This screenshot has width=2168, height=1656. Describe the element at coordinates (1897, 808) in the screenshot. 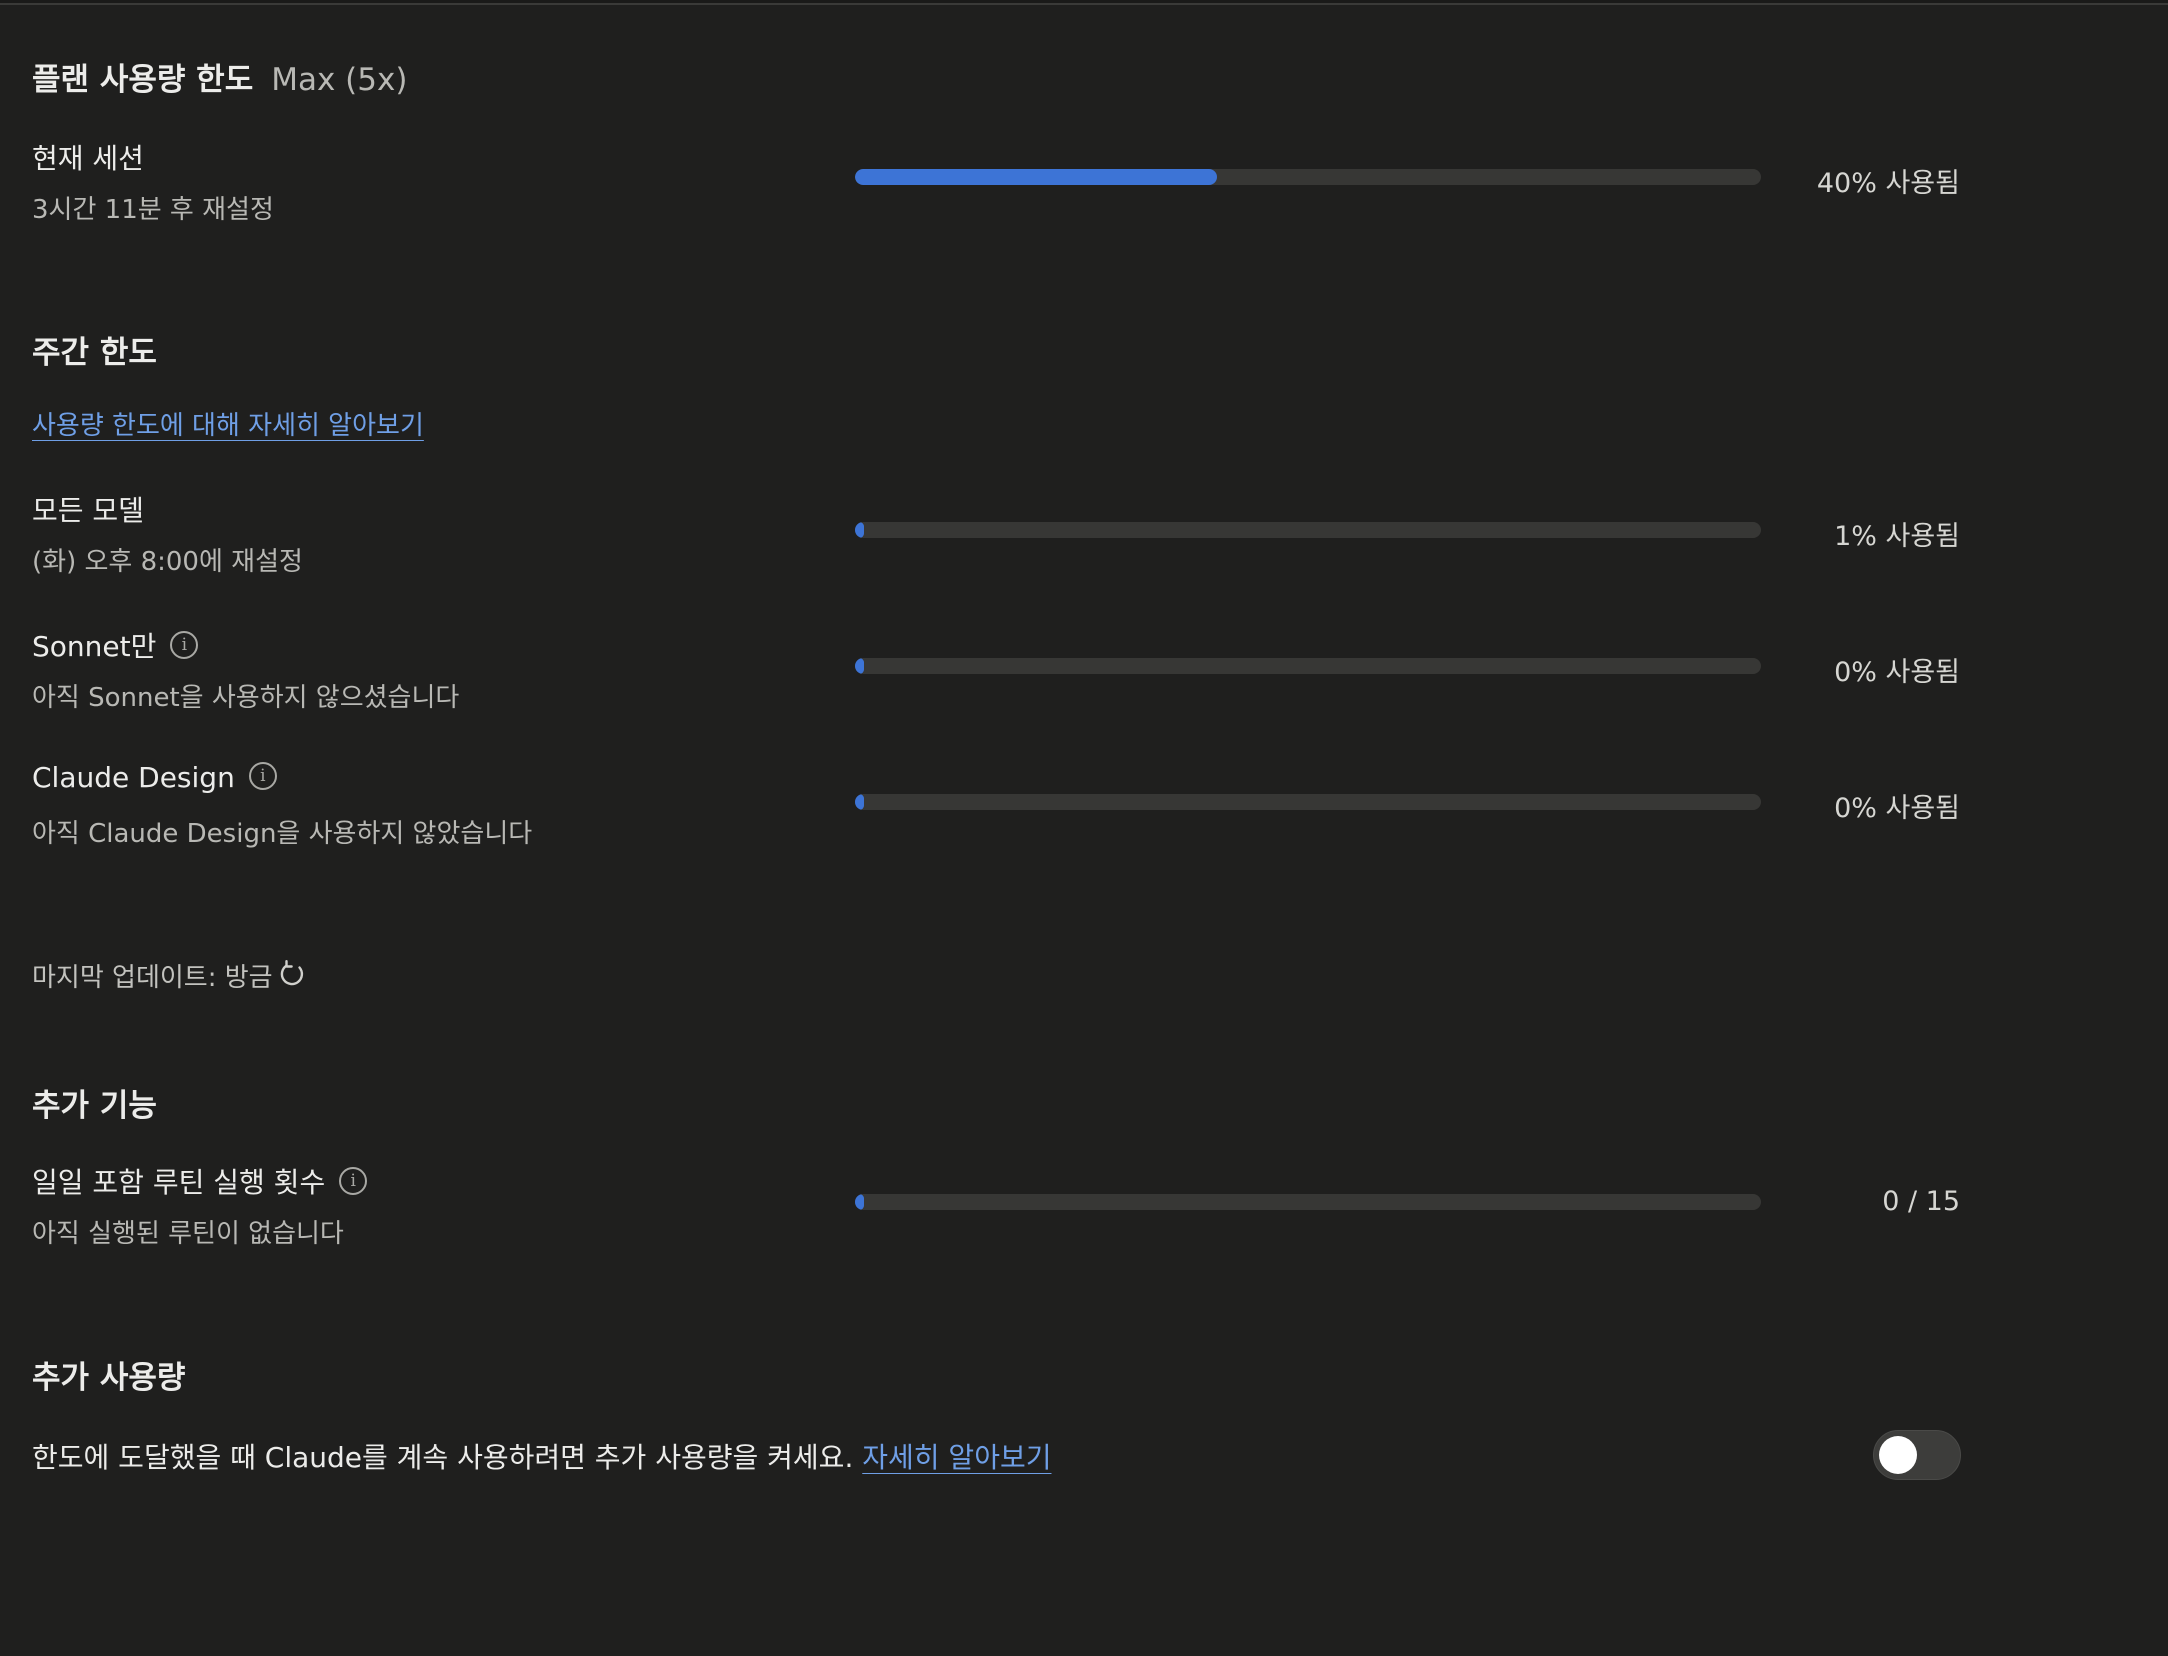

I see `claude-design-usage: 0% 사용됨` at that location.